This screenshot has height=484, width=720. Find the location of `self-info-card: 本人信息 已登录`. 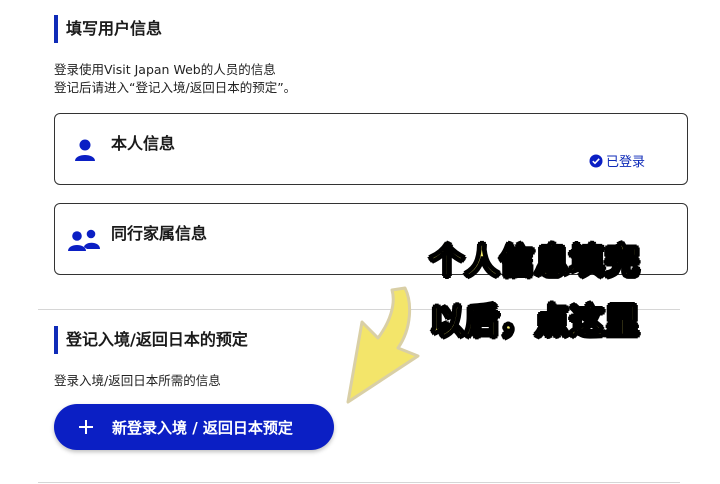

self-info-card: 本人信息 已登录 is located at coordinates (371, 149).